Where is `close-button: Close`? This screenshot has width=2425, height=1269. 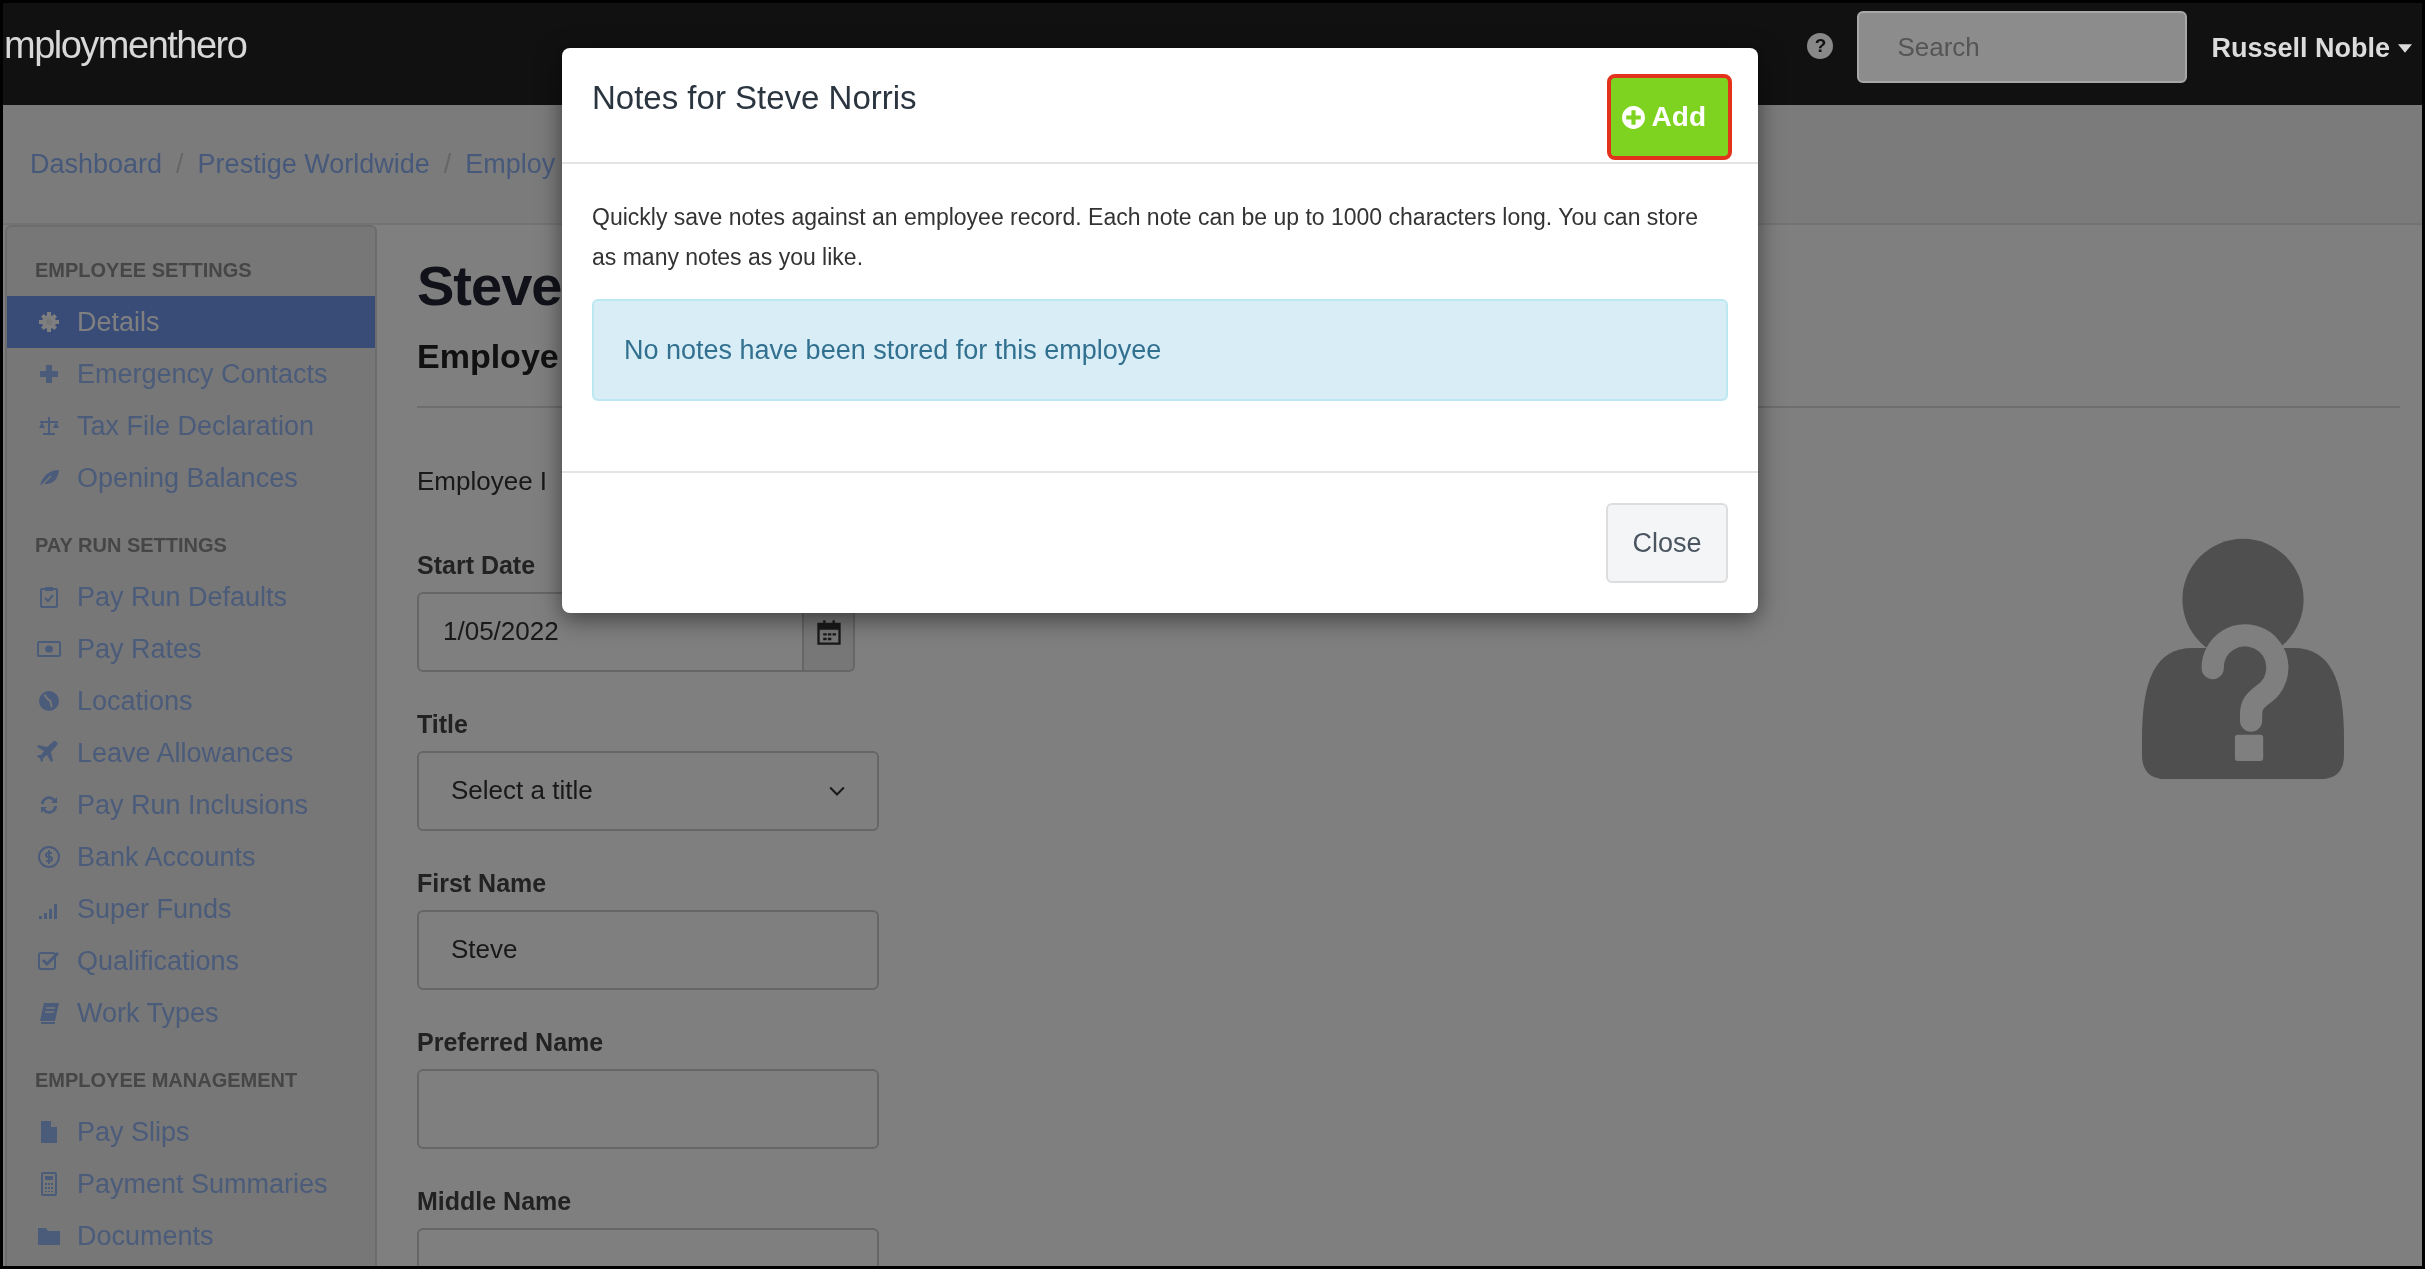 close-button: Close is located at coordinates (1667, 543).